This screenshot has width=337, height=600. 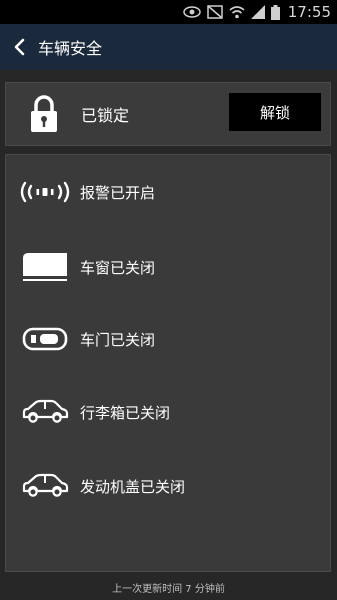 What do you see at coordinates (44, 113) in the screenshot?
I see `padlock-icon` at bounding box center [44, 113].